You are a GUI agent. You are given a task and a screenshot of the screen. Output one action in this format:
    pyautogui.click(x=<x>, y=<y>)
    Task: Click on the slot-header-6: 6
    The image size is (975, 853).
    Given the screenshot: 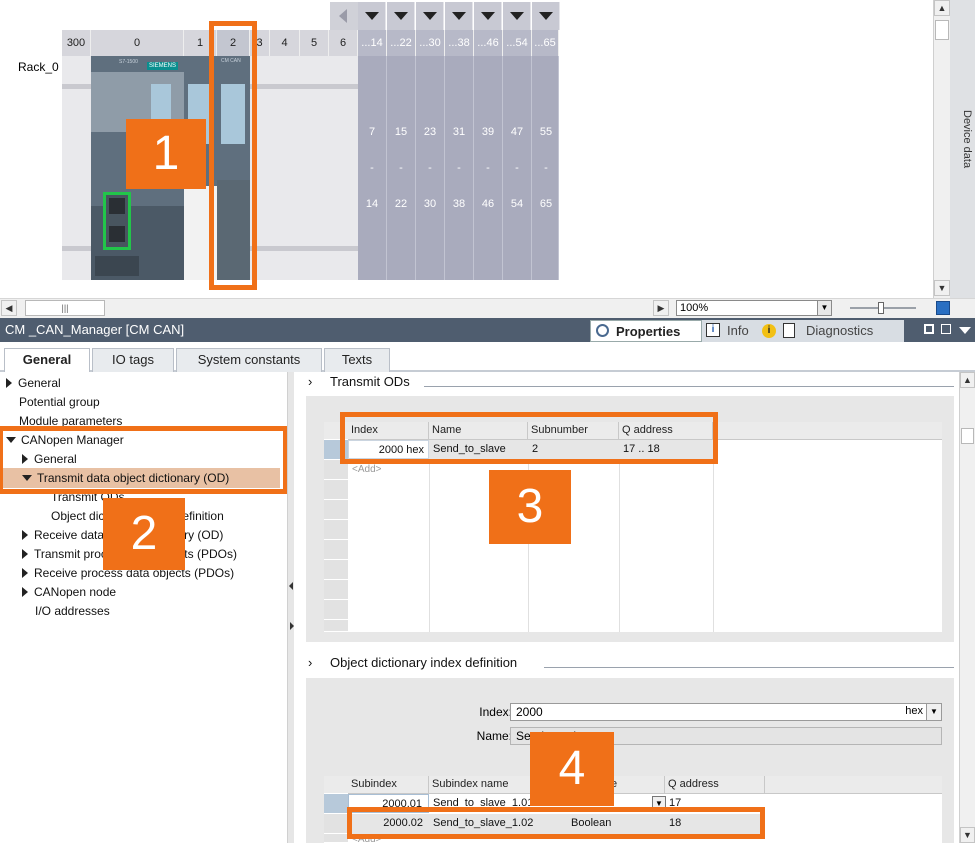 What is the action you would take?
    pyautogui.click(x=343, y=43)
    